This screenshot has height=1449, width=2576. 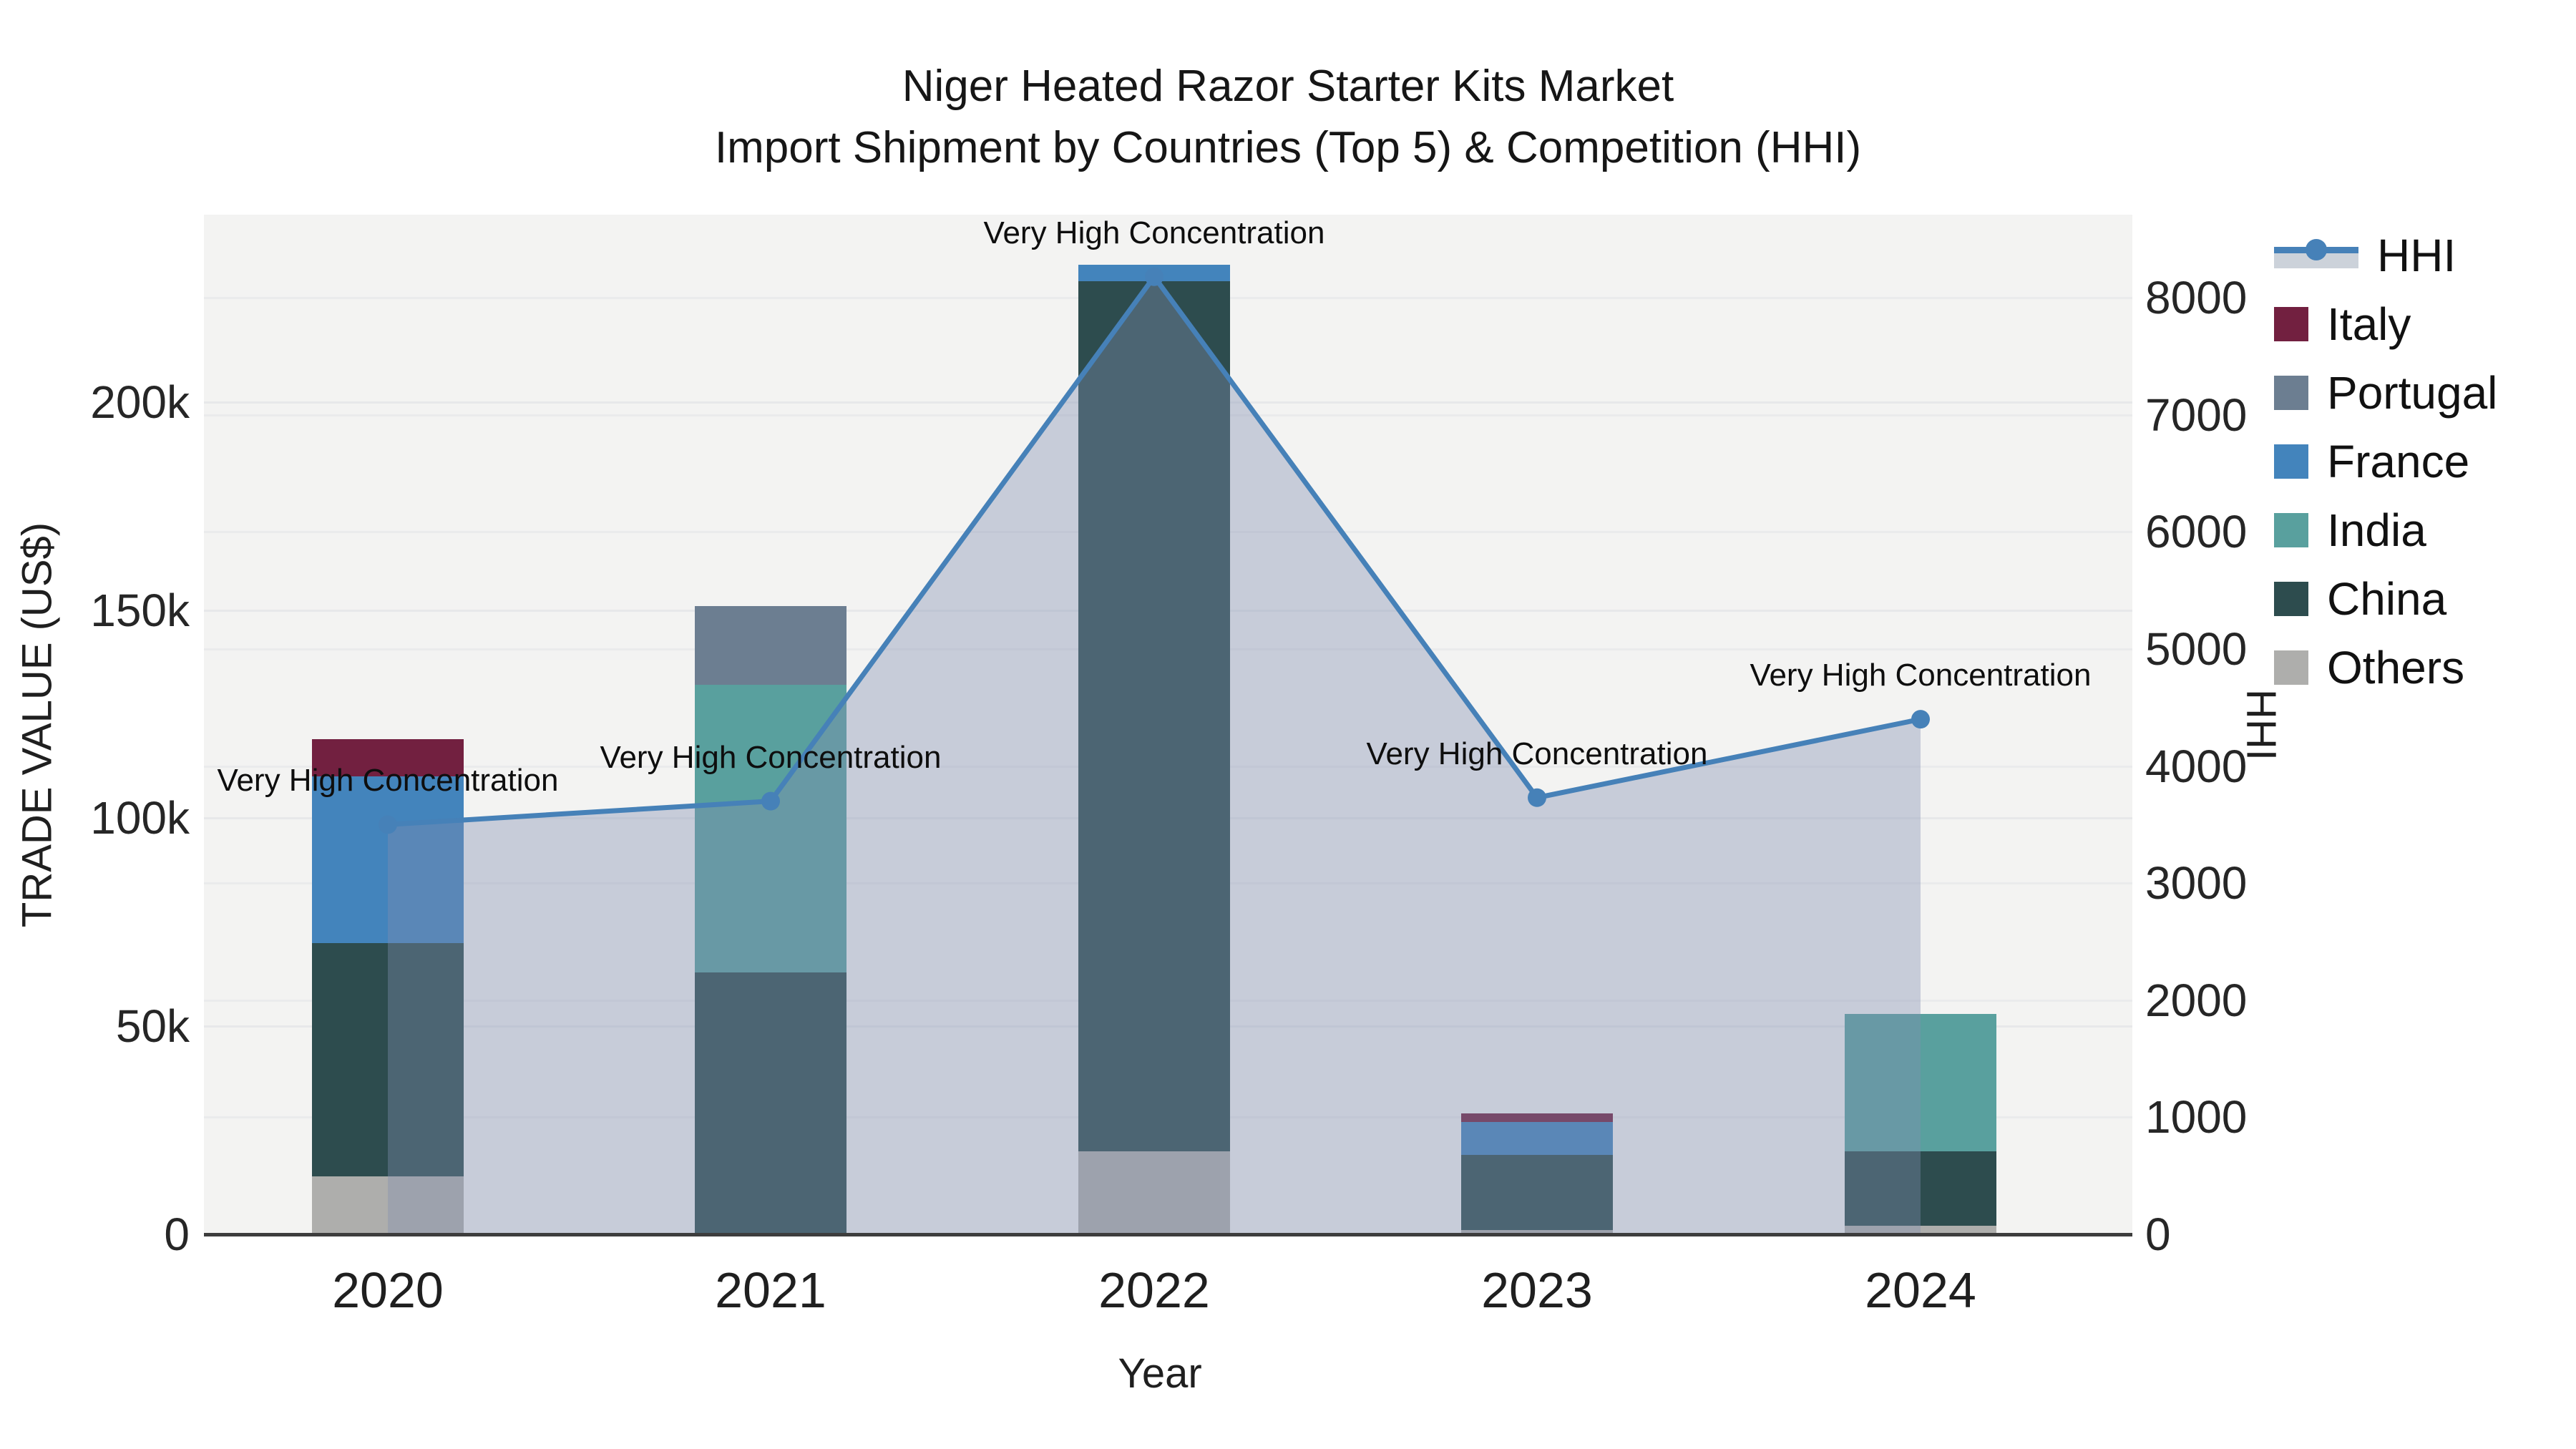 I want to click on legend-label-hhi: HHI, so click(x=2417, y=255).